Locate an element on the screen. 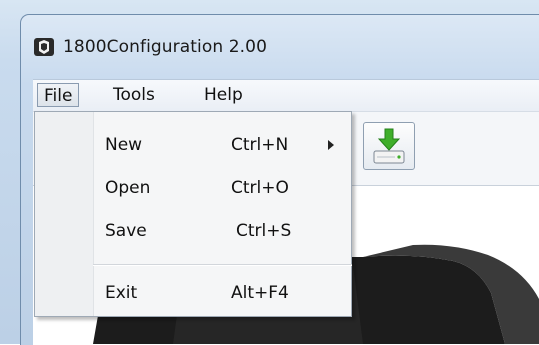 The height and width of the screenshot is (345, 539). window-title: 1800Configuration 2.00 is located at coordinates (165, 47).